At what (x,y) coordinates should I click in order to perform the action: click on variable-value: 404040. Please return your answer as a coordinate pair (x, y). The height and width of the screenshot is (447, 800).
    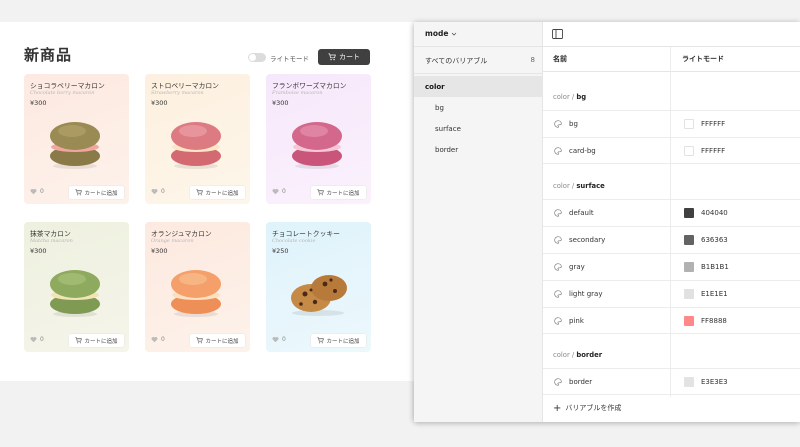
    Looking at the image, I should click on (714, 213).